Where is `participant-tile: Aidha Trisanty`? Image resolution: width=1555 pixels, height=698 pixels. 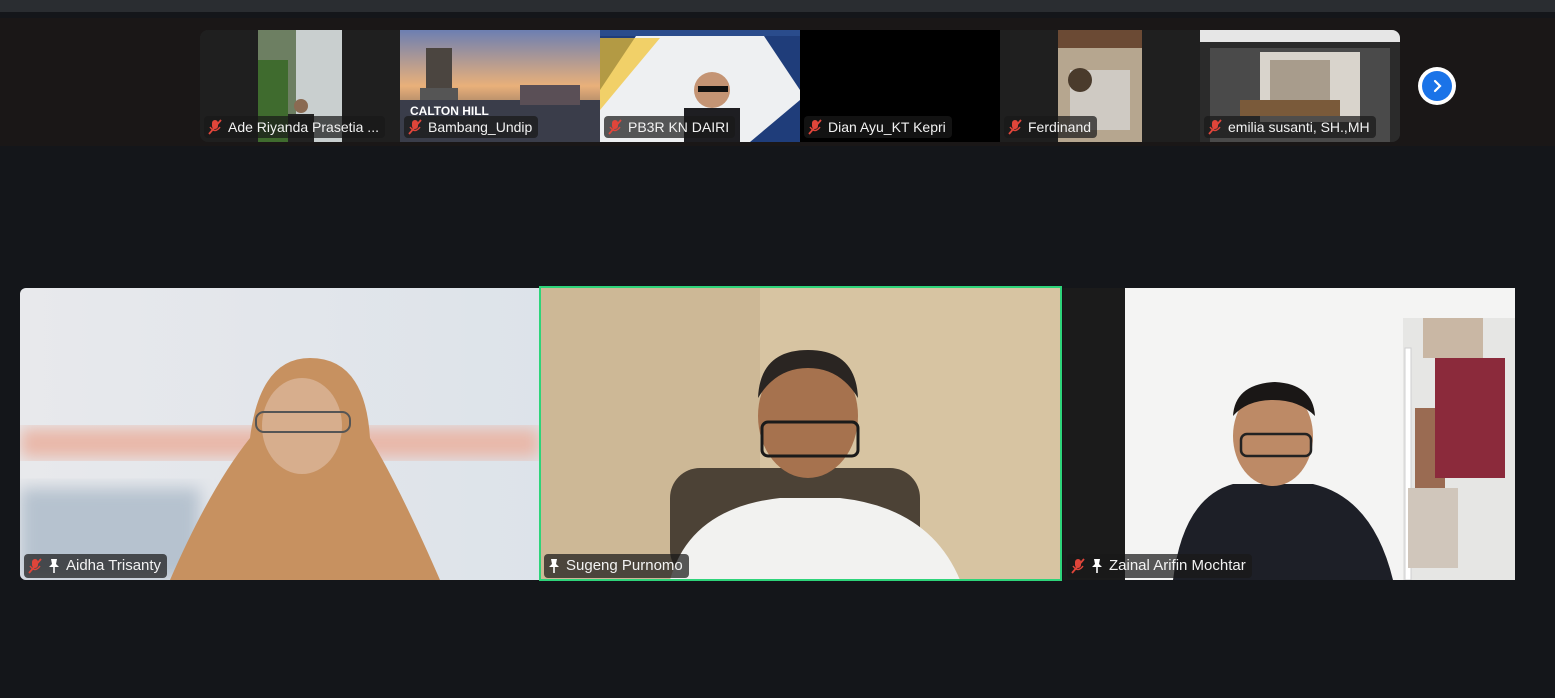 participant-tile: Aidha Trisanty is located at coordinates (280, 434).